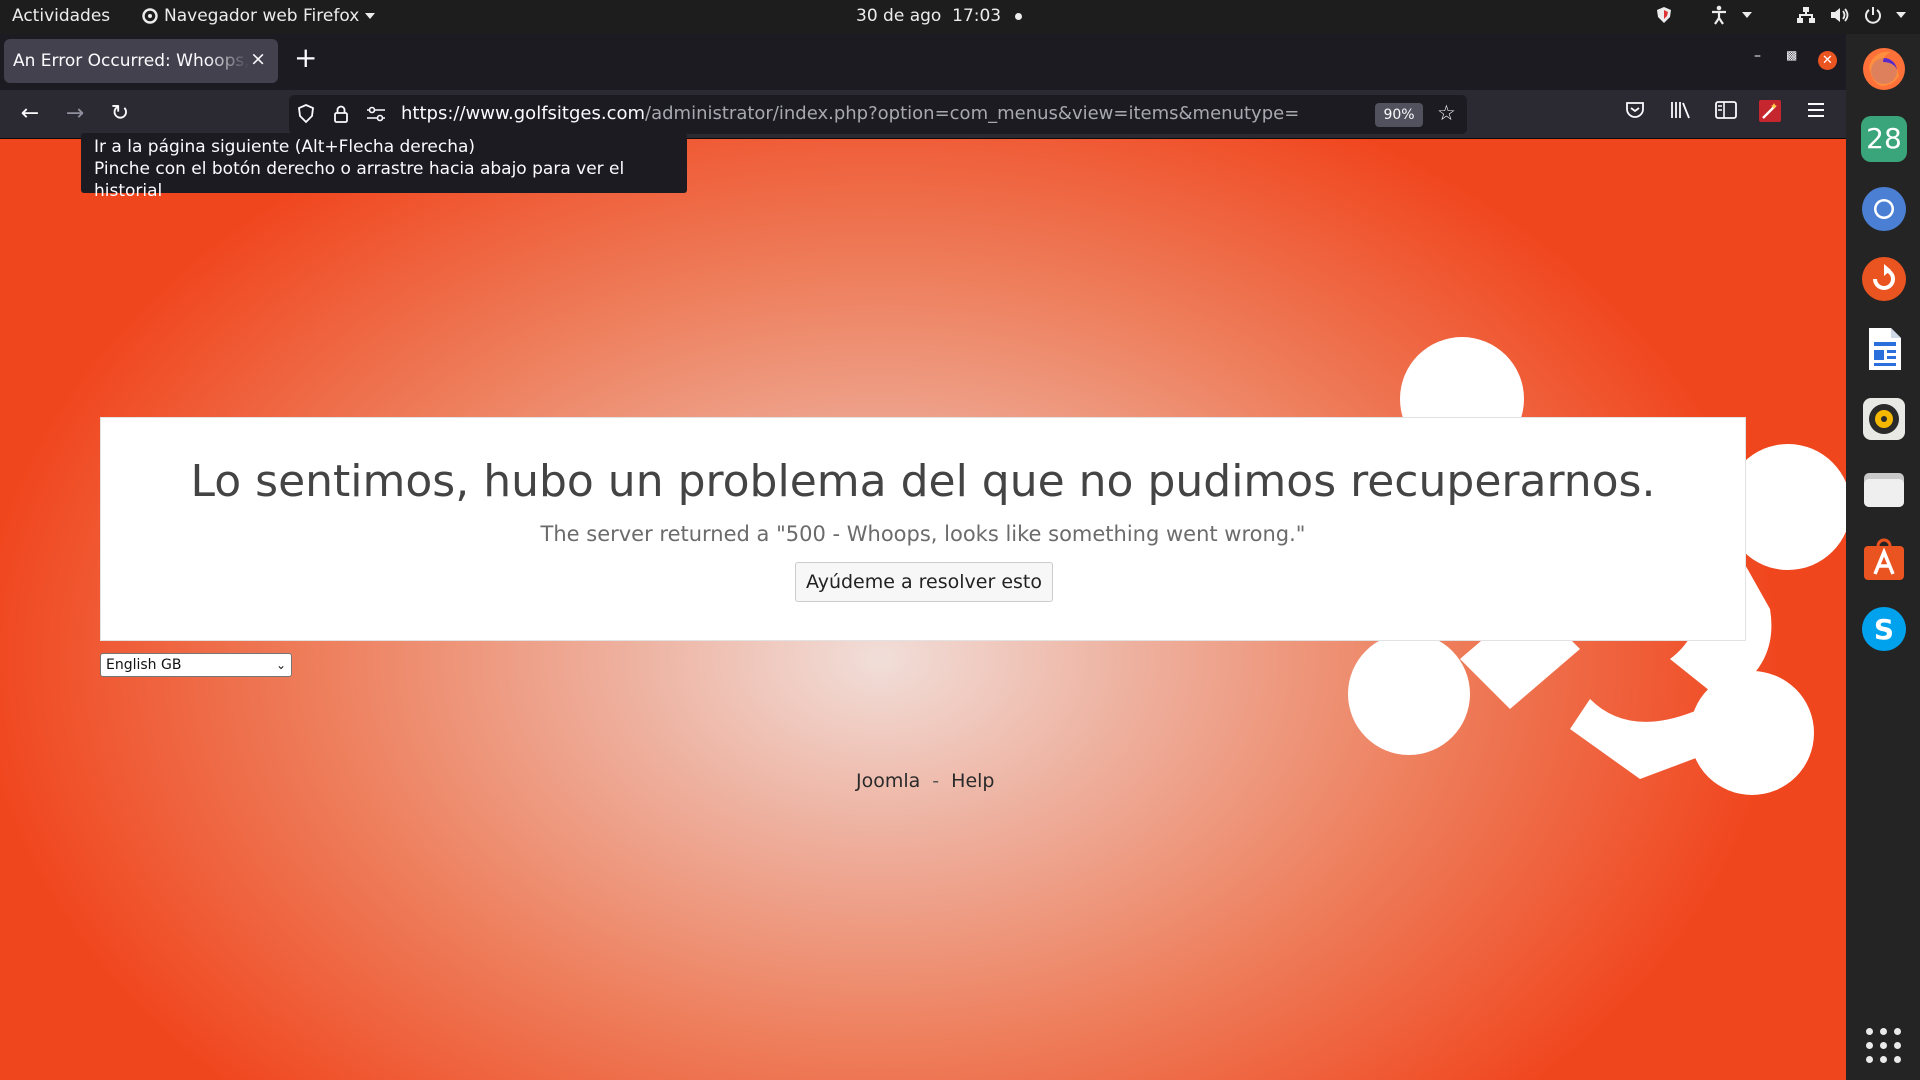  Describe the element at coordinates (899, 16) in the screenshot. I see `date-label: 30 de ago` at that location.